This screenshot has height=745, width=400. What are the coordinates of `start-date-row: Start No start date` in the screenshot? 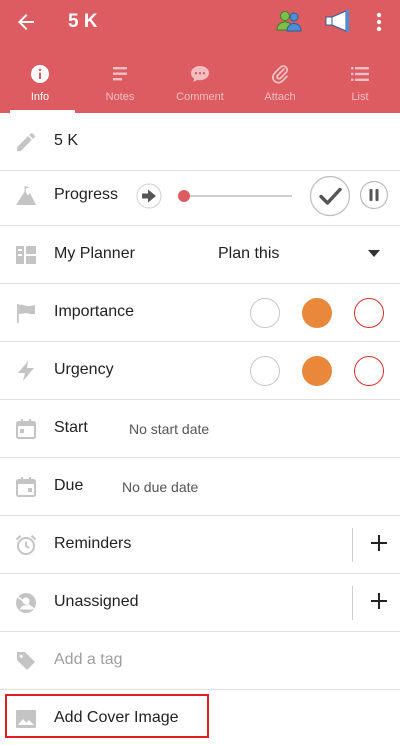 It's located at (200, 429).